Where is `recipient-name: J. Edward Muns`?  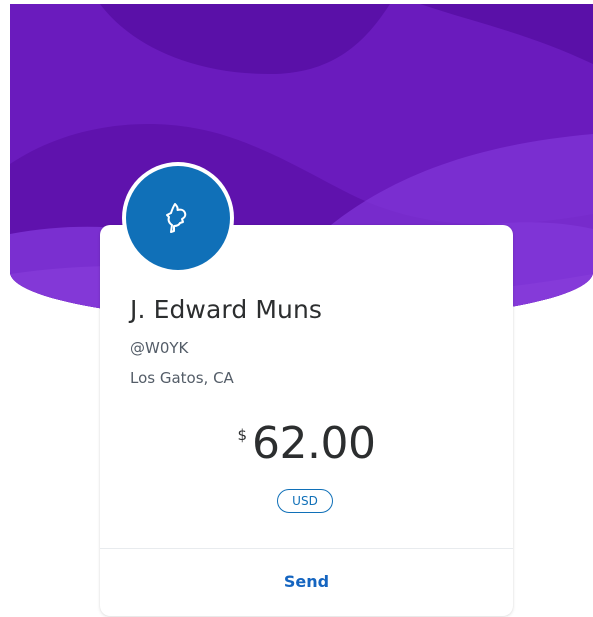 recipient-name: J. Edward Muns is located at coordinates (226, 309).